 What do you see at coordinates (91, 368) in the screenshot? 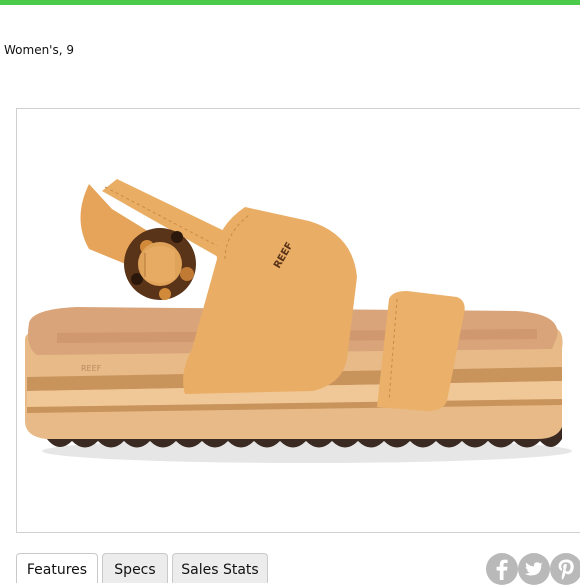
I see `midsole-brand-mark: REEF` at bounding box center [91, 368].